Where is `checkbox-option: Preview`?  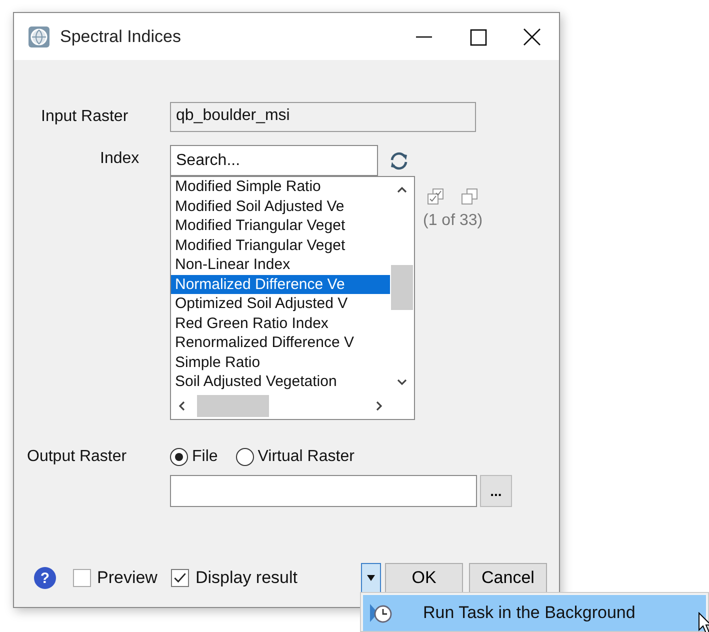 checkbox-option: Preview is located at coordinates (115, 578).